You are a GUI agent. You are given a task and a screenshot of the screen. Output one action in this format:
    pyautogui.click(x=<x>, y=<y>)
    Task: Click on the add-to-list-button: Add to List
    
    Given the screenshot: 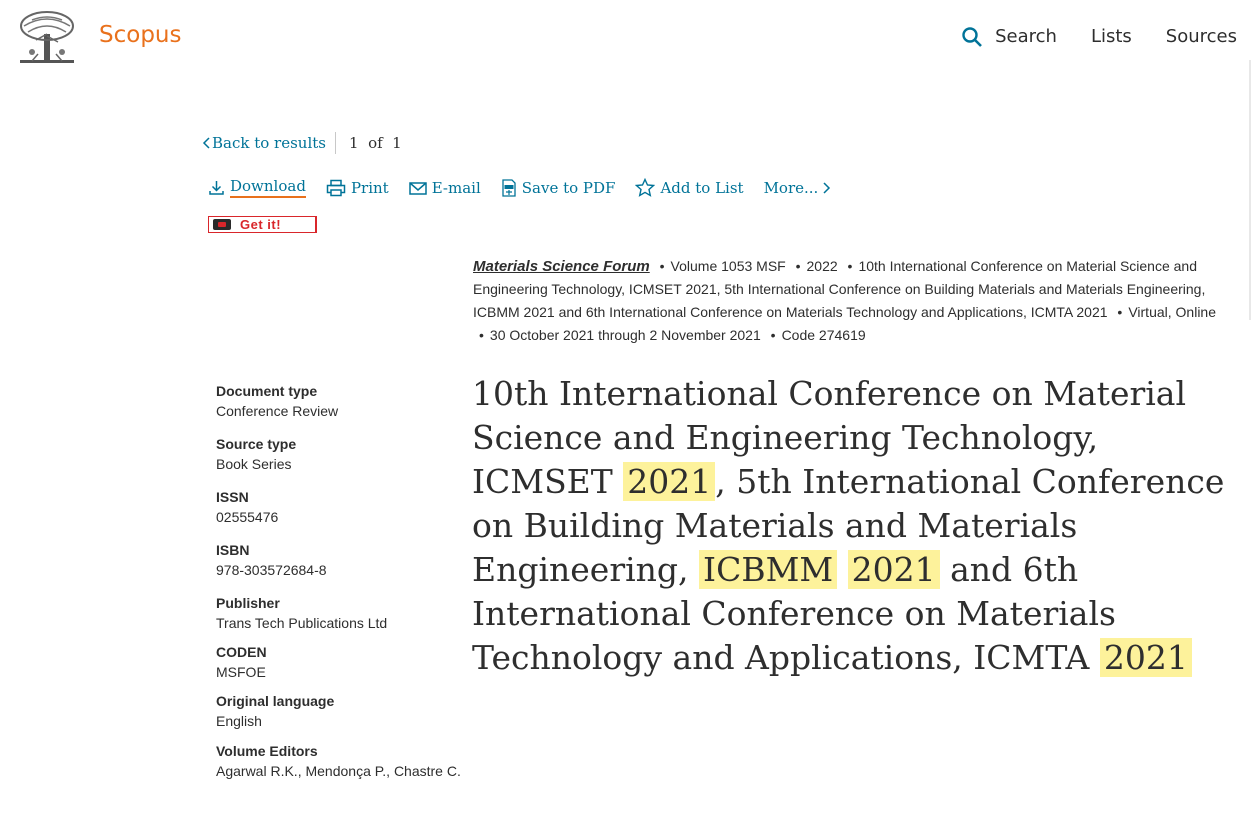 What is the action you would take?
    pyautogui.click(x=689, y=187)
    